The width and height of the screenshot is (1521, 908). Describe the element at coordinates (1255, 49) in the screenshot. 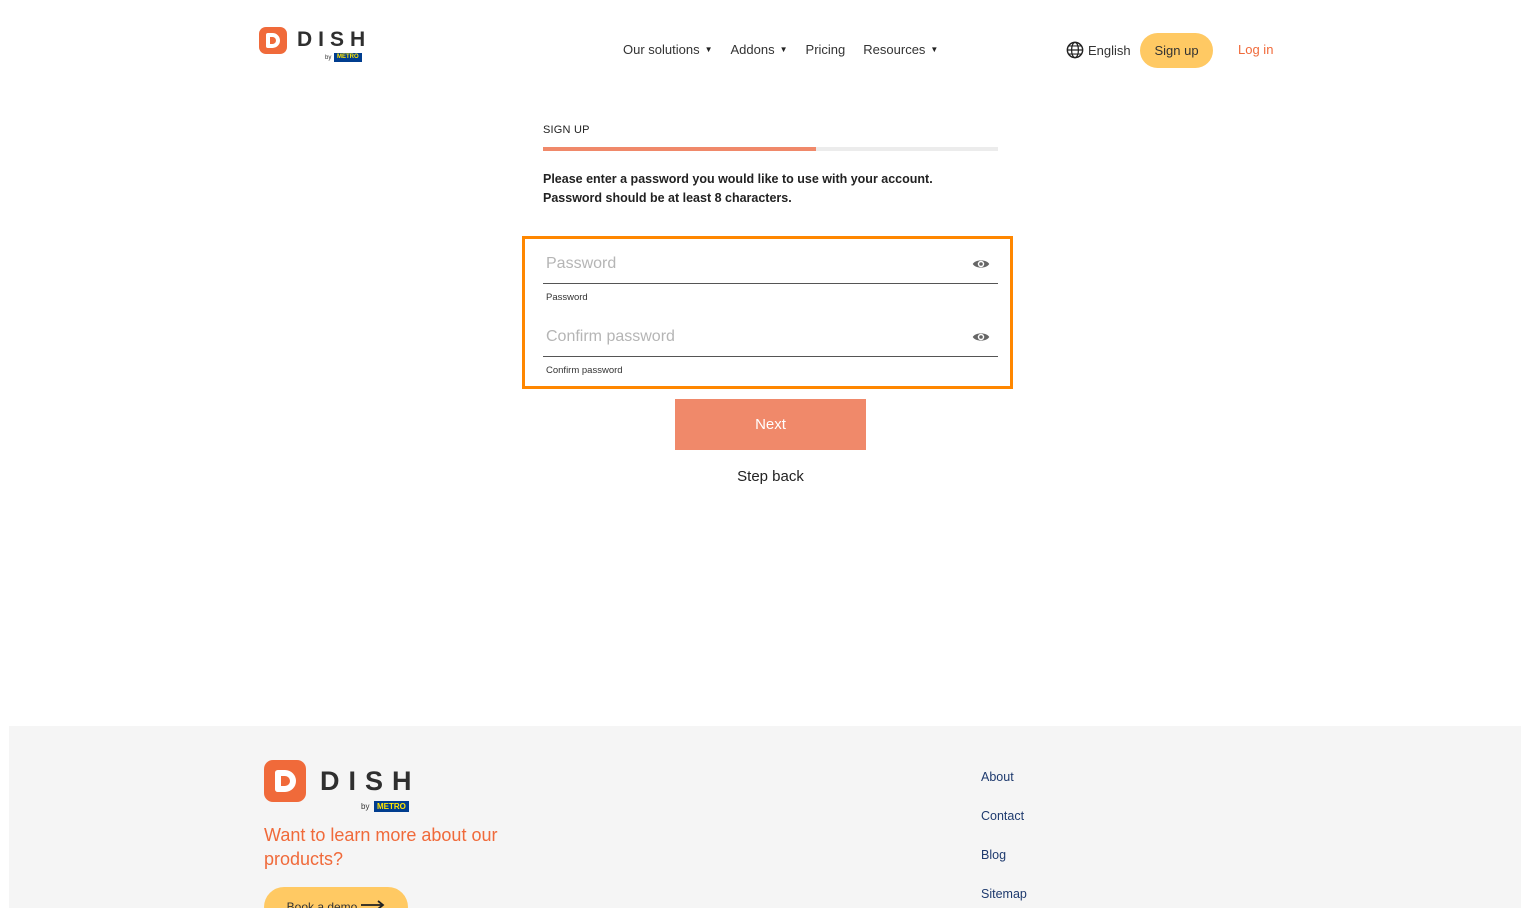

I see `login-link: Log in` at that location.